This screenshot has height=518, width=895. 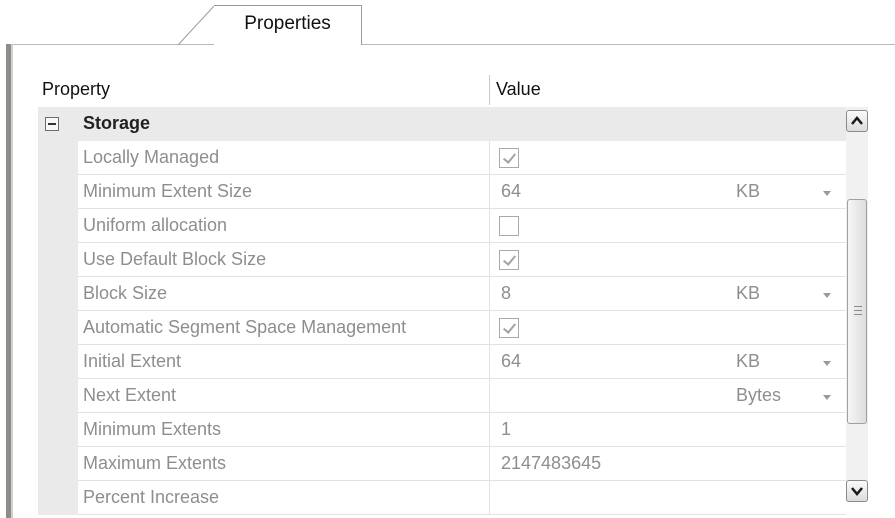 I want to click on collapse-icon, so click(x=52, y=124).